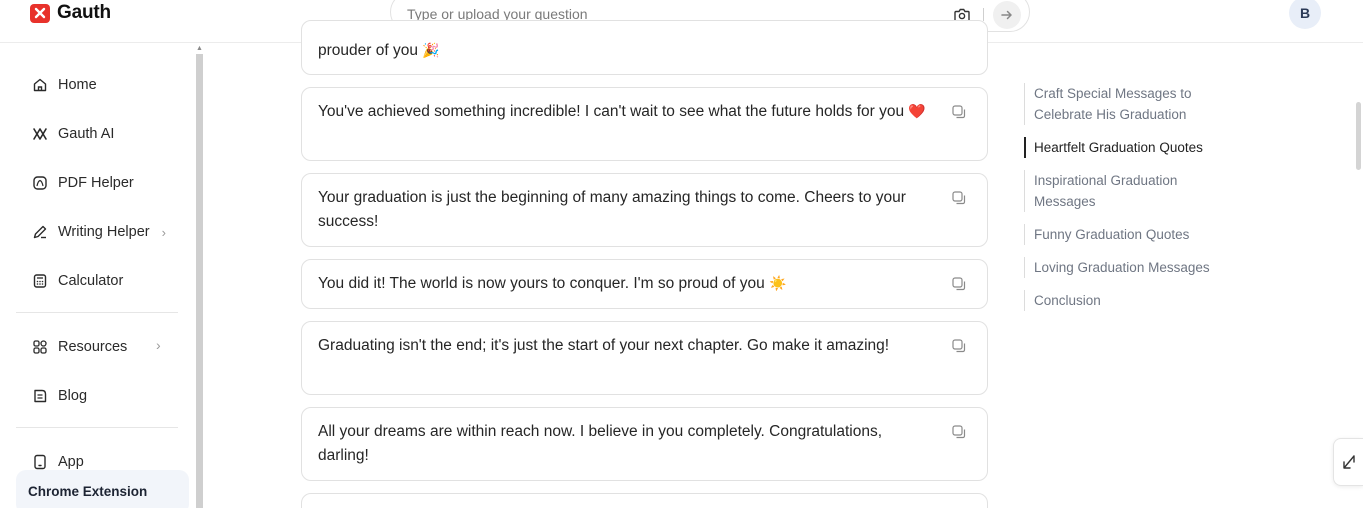 The width and height of the screenshot is (1363, 508). I want to click on sidebar-scrollbar, so click(199, 281).